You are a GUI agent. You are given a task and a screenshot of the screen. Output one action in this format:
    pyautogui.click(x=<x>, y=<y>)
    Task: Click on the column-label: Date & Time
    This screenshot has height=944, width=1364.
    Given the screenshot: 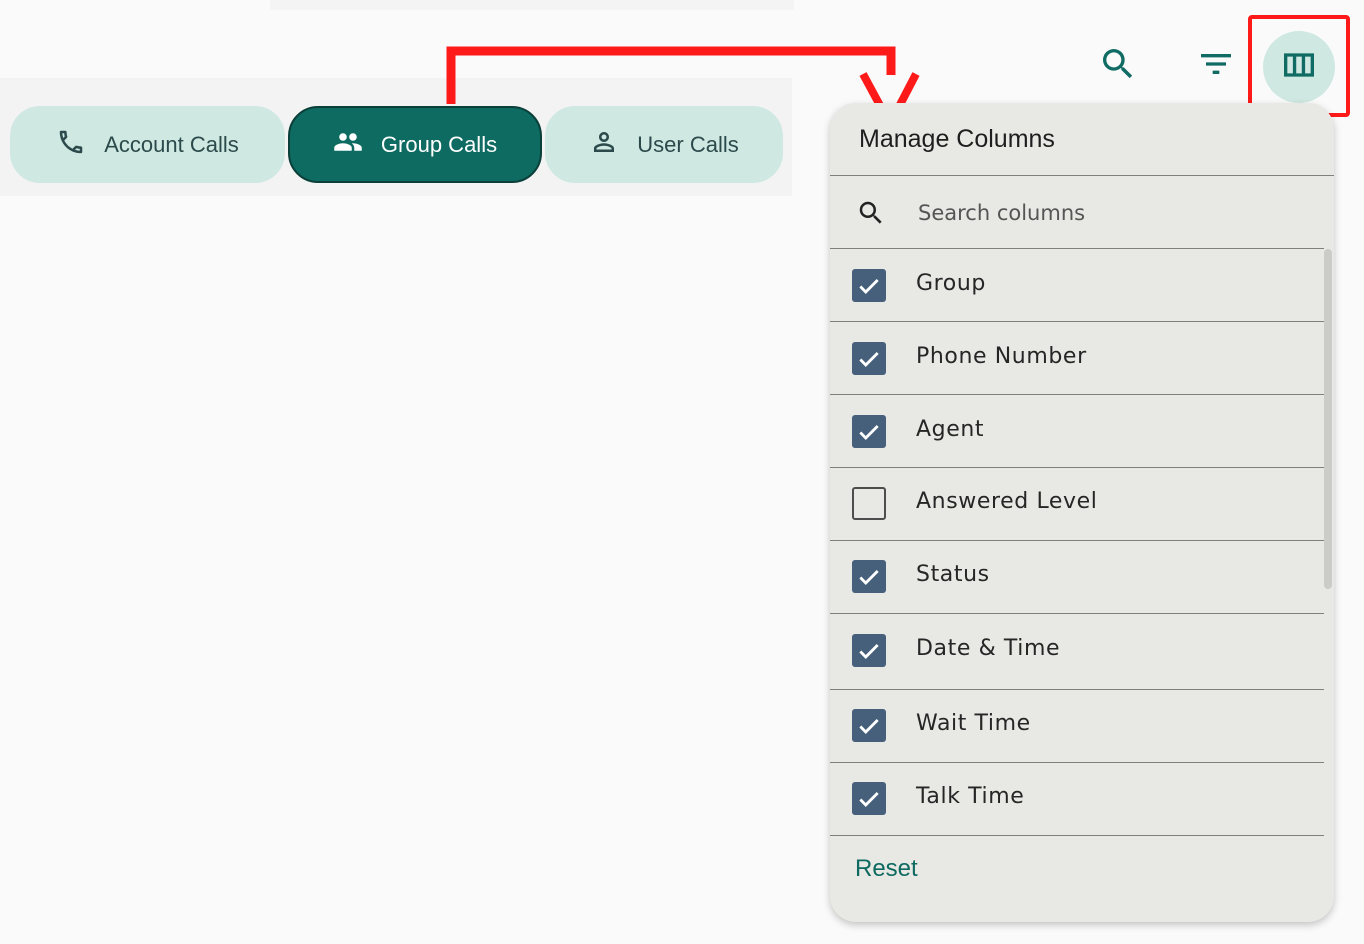 What is the action you would take?
    pyautogui.click(x=988, y=648)
    